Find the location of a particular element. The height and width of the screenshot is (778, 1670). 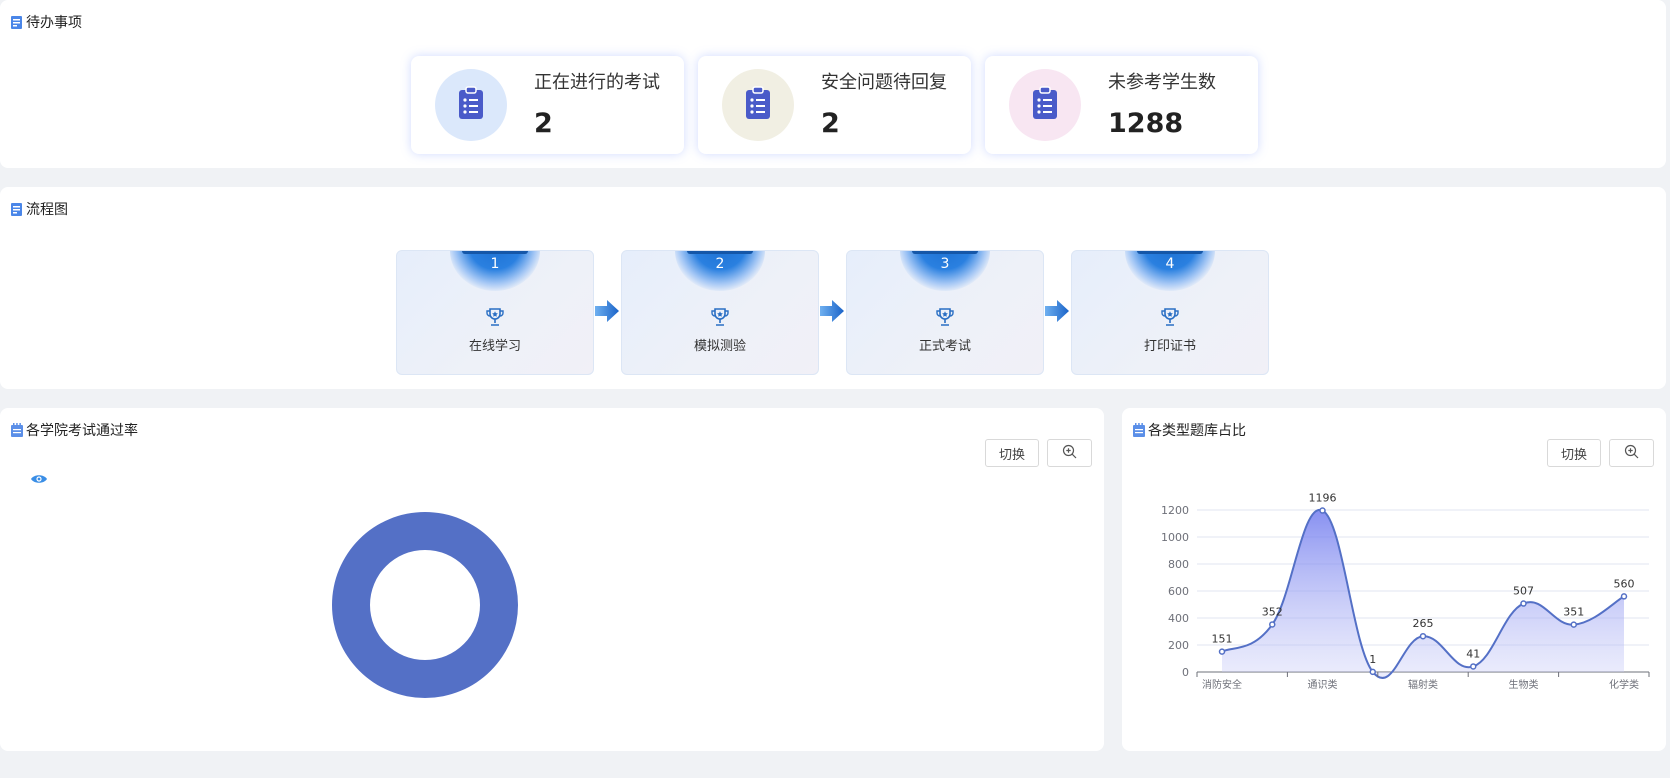

todo-section-title: 待办事项 is located at coordinates (46, 22).